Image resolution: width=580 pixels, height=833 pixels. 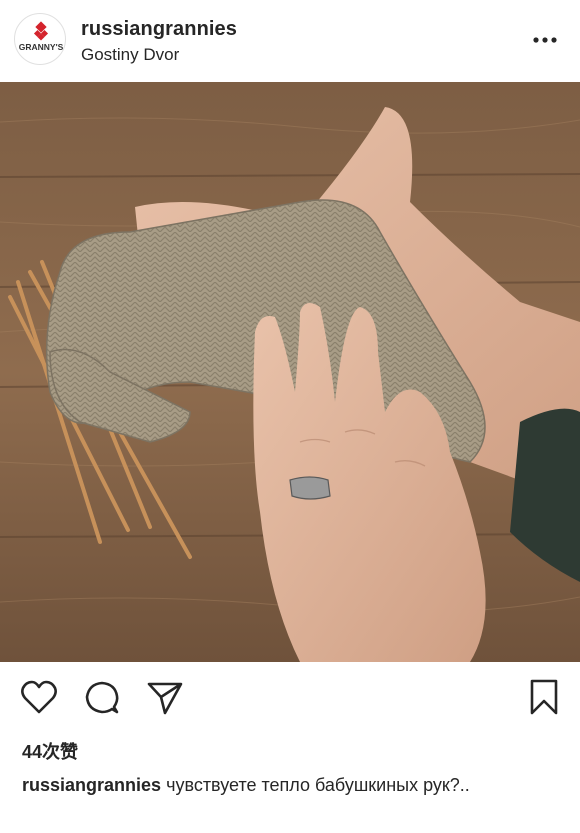 What do you see at coordinates (91, 785) in the screenshot?
I see `caption-username: russiangrannies` at bounding box center [91, 785].